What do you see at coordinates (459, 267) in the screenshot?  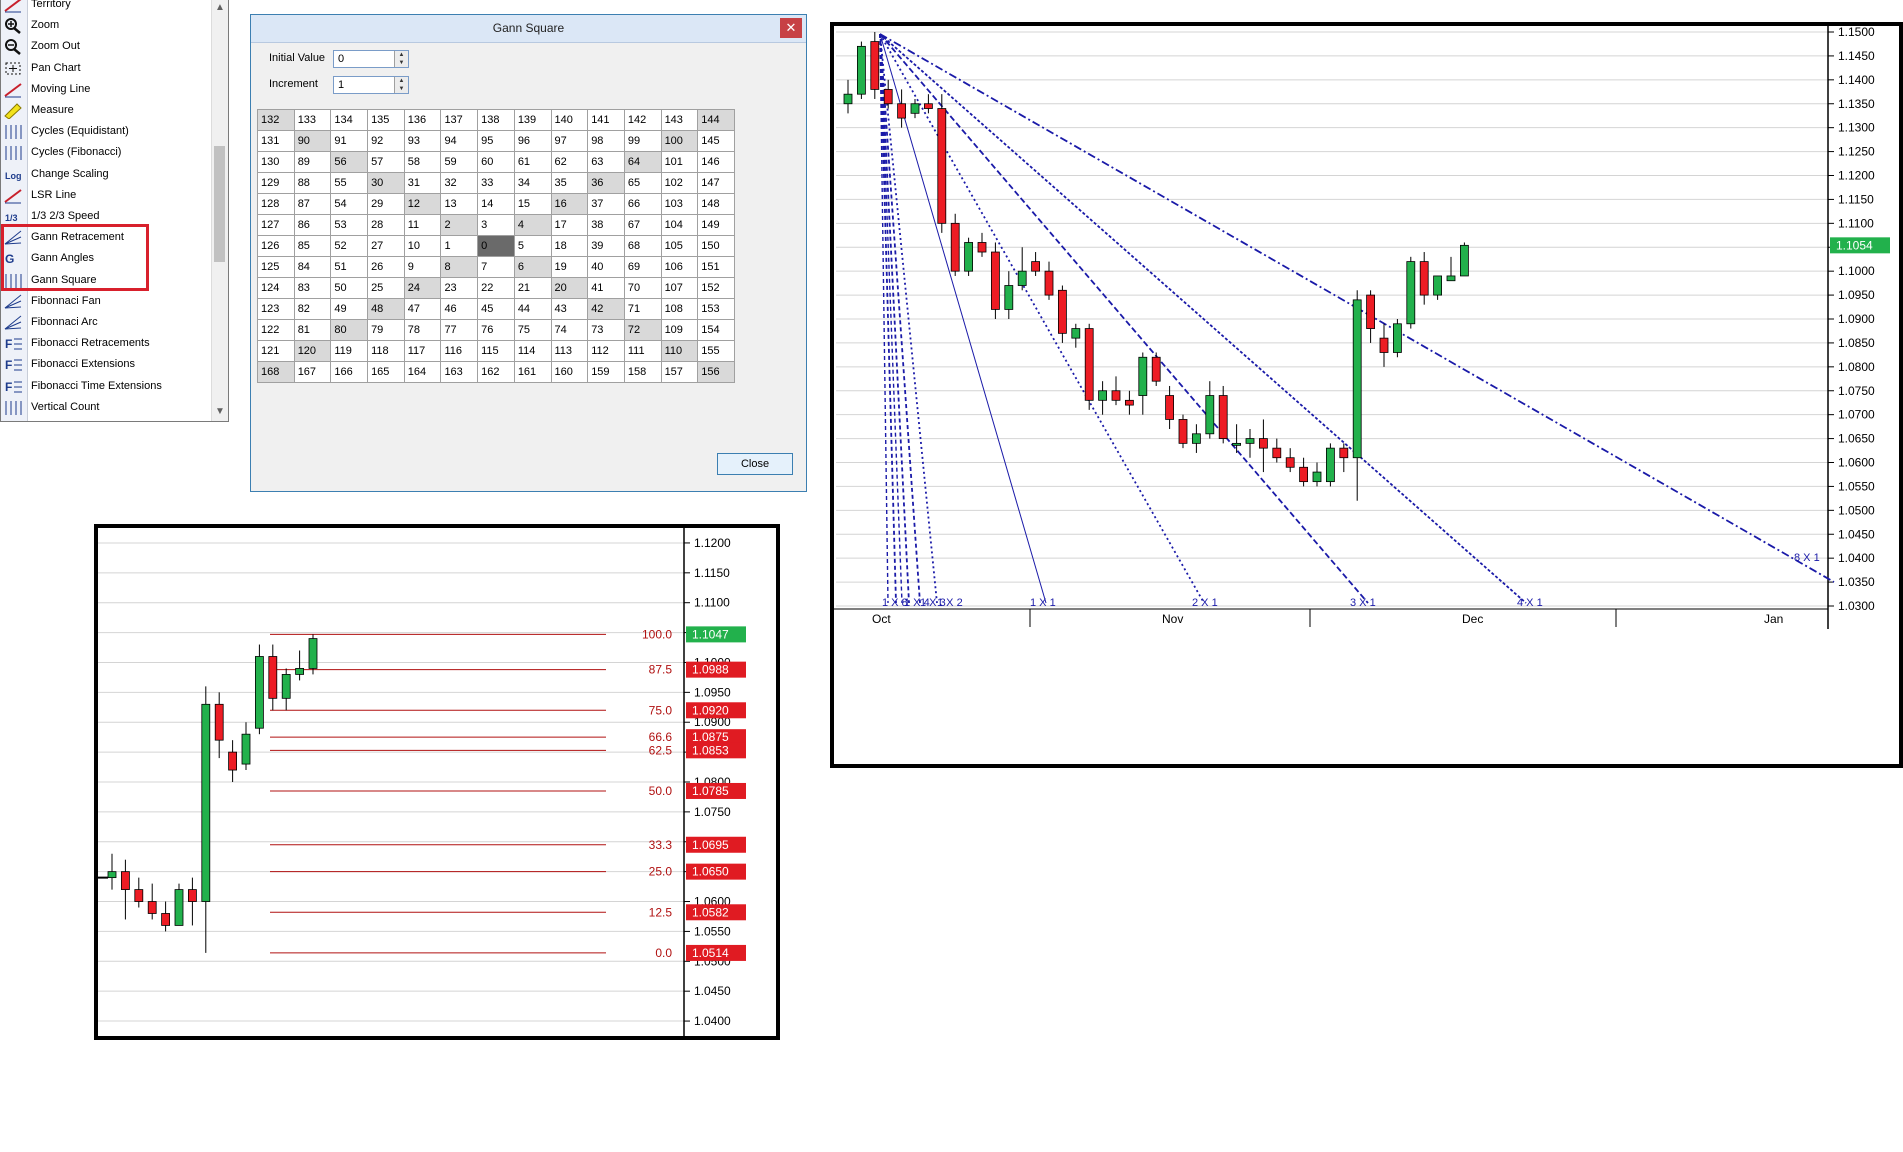 I see `grid-cell: 8` at bounding box center [459, 267].